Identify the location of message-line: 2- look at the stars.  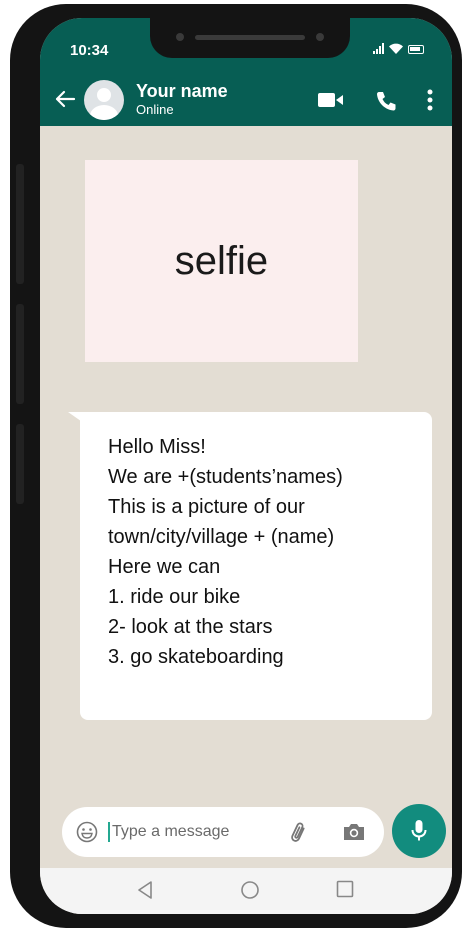
(190, 627).